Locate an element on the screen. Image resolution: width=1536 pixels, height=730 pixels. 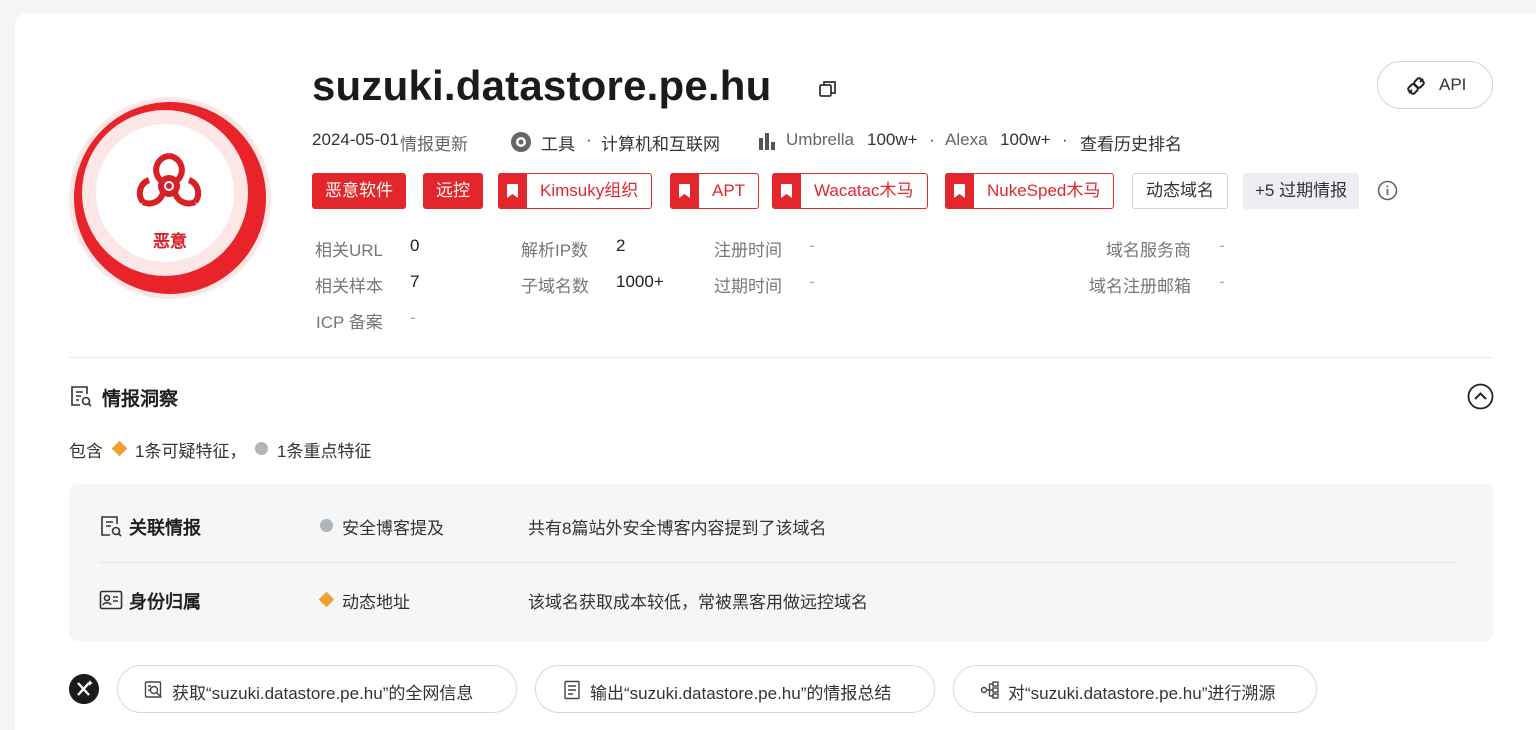
tag-malware: 恶意软件 is located at coordinates (359, 191).